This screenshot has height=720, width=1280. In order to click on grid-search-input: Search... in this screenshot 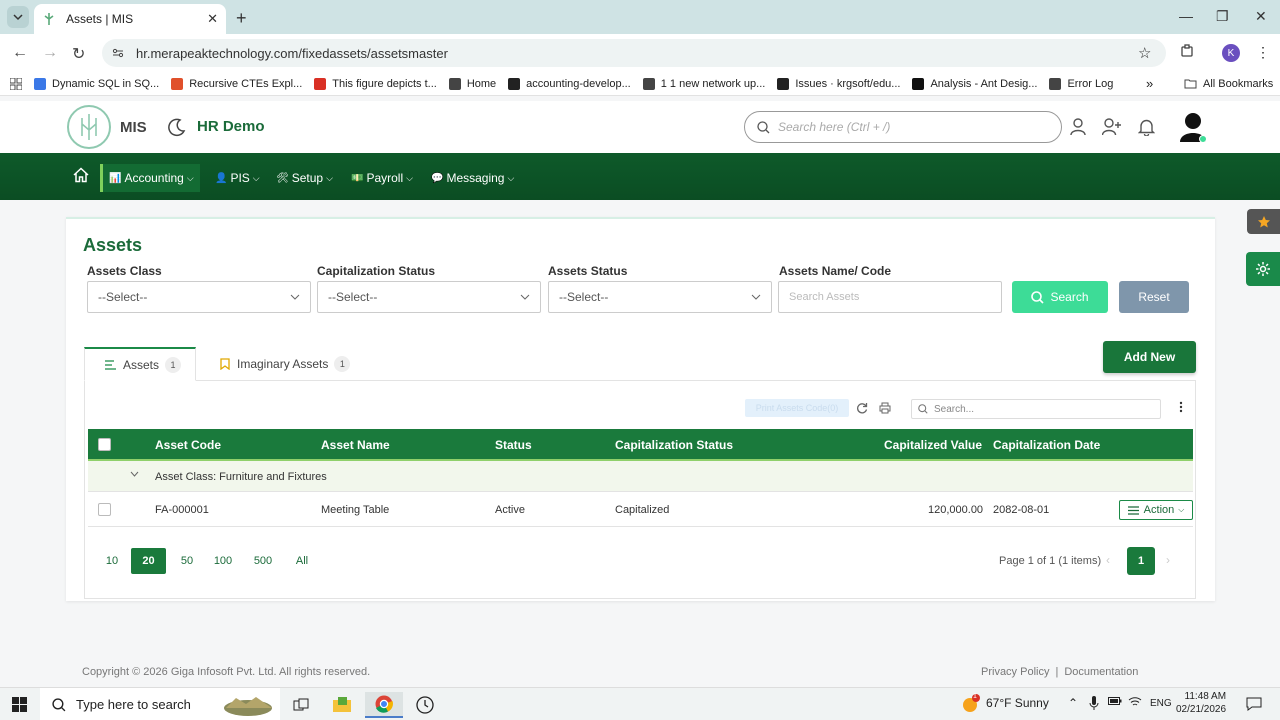, I will do `click(1036, 409)`.